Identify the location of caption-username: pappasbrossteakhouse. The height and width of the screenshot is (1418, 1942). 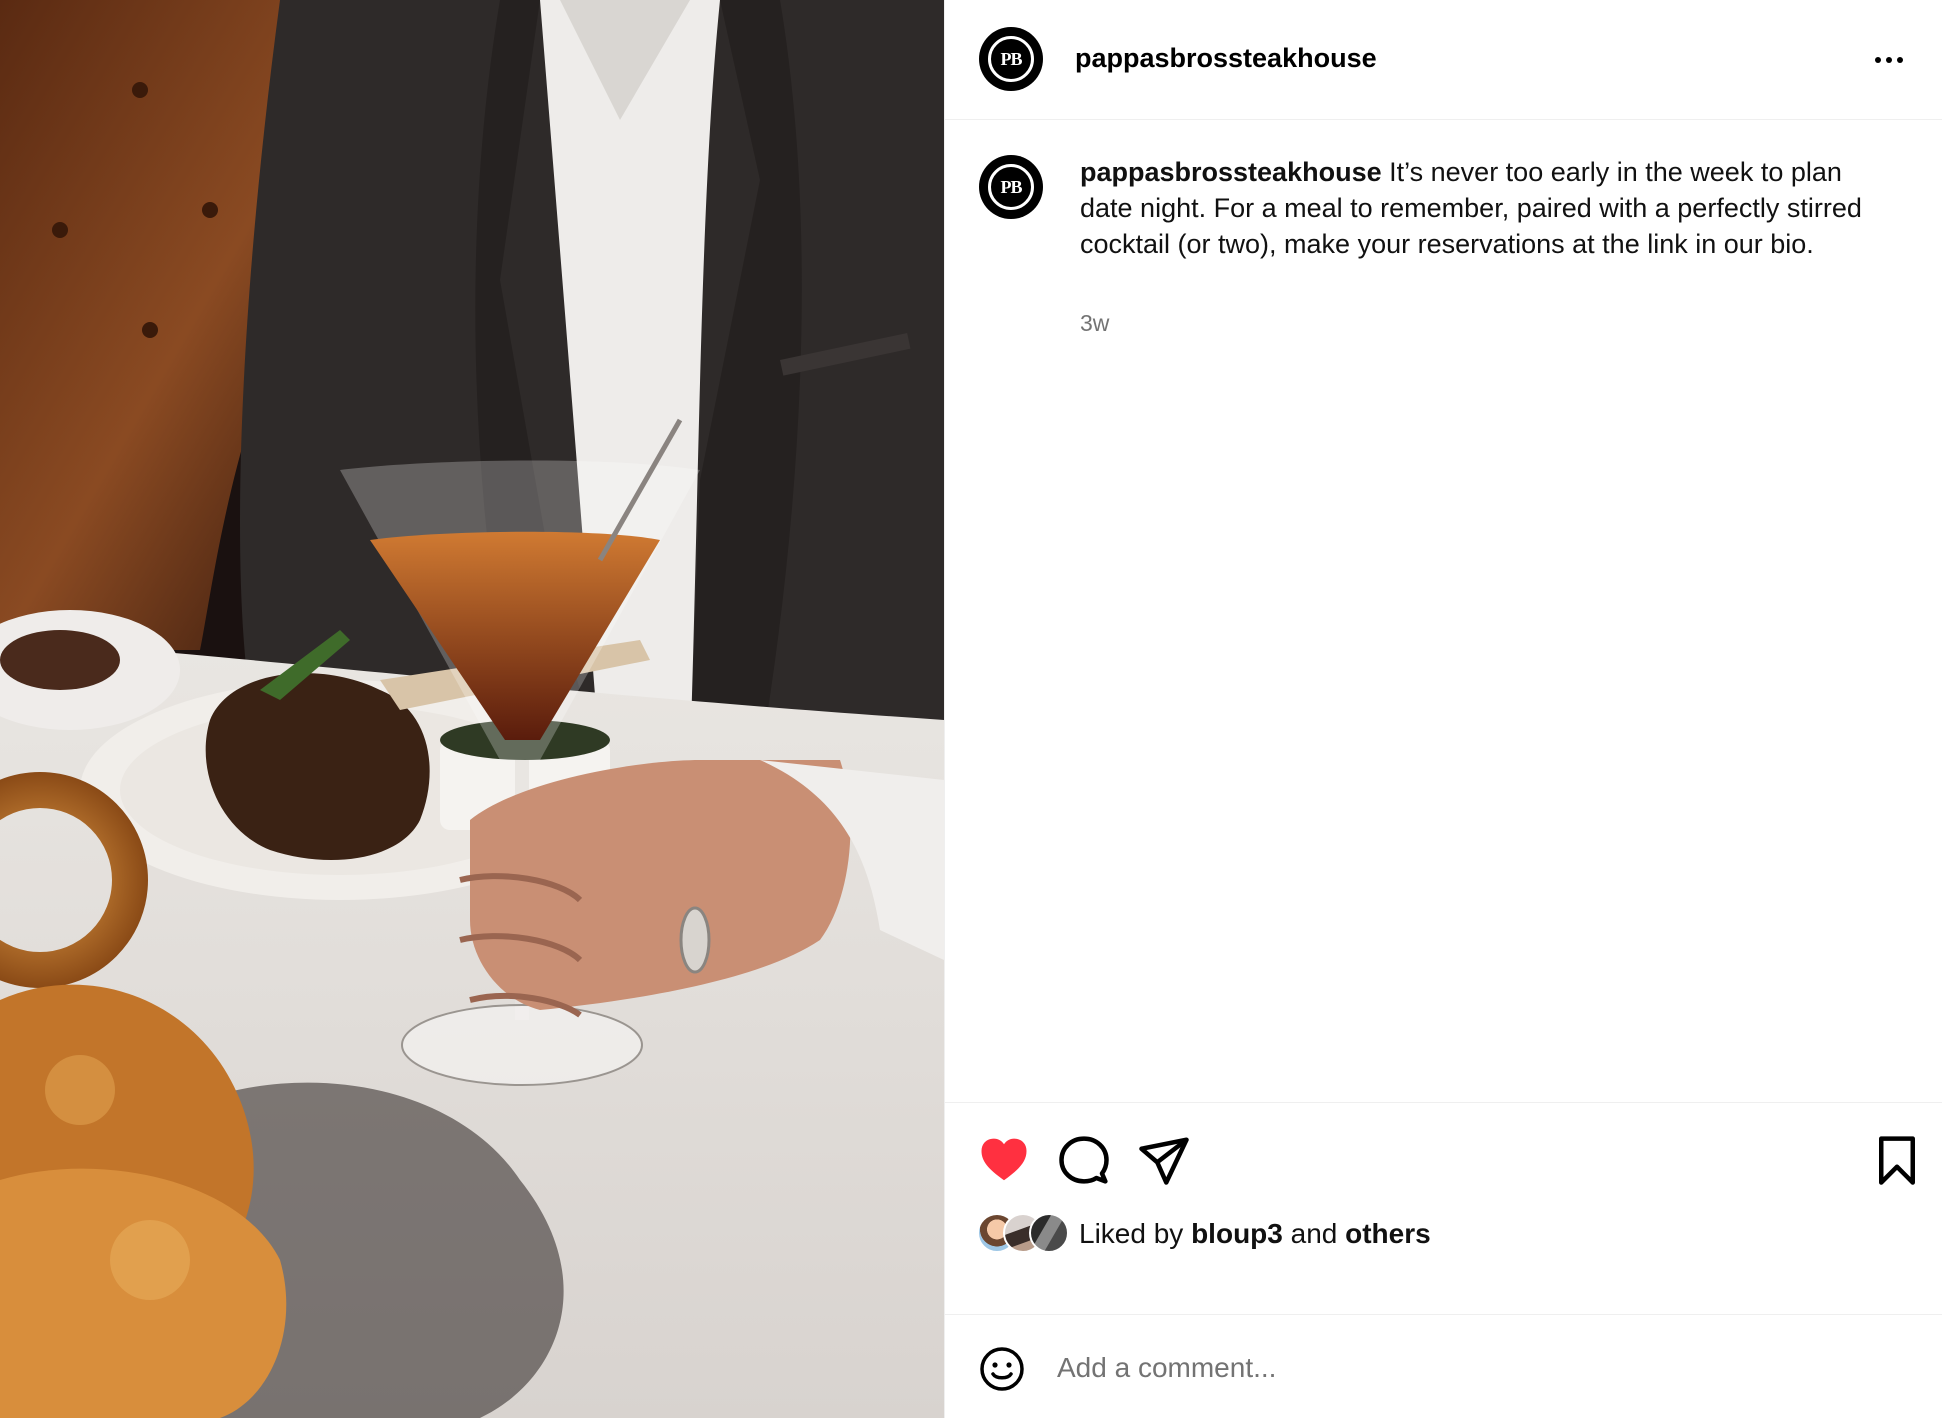
(1231, 172).